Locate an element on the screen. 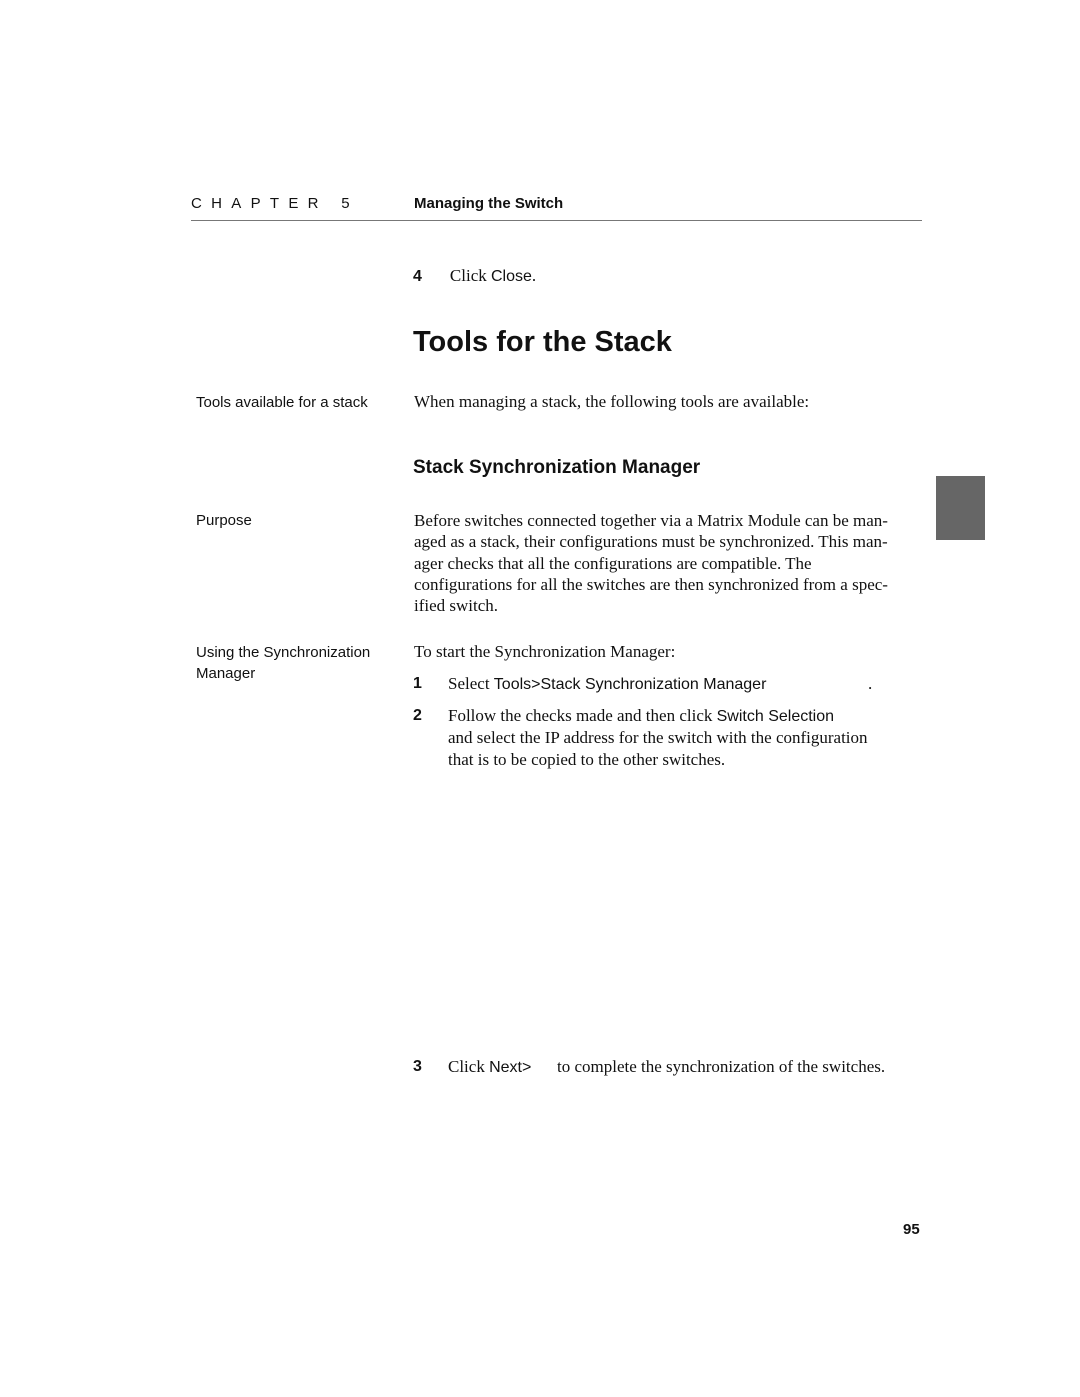  step-number: 1 is located at coordinates (417, 683).